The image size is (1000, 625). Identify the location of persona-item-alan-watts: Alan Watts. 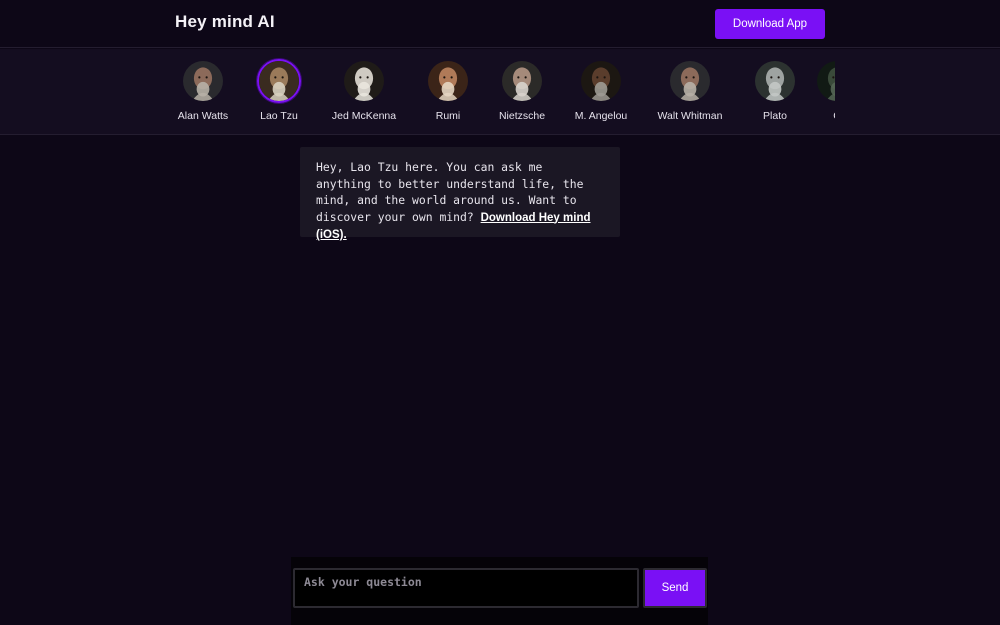
(205, 90).